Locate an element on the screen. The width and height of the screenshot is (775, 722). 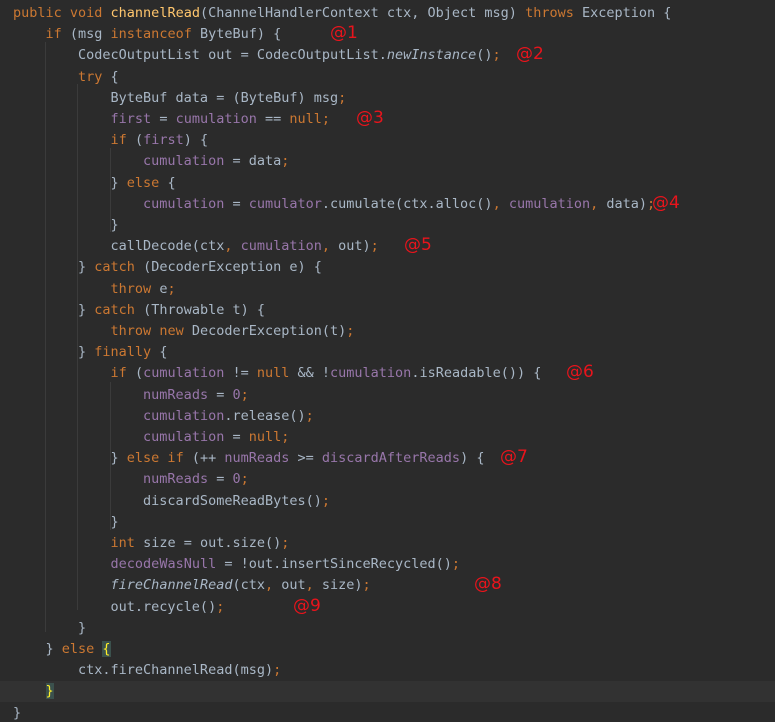
code-line: fireChannelRead(ctx, out, size); is located at coordinates (387, 585).